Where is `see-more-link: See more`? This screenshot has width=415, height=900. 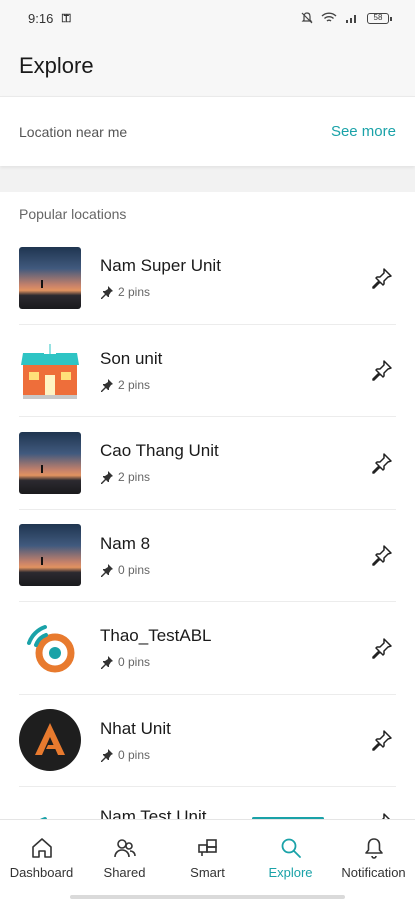 see-more-link: See more is located at coordinates (363, 131).